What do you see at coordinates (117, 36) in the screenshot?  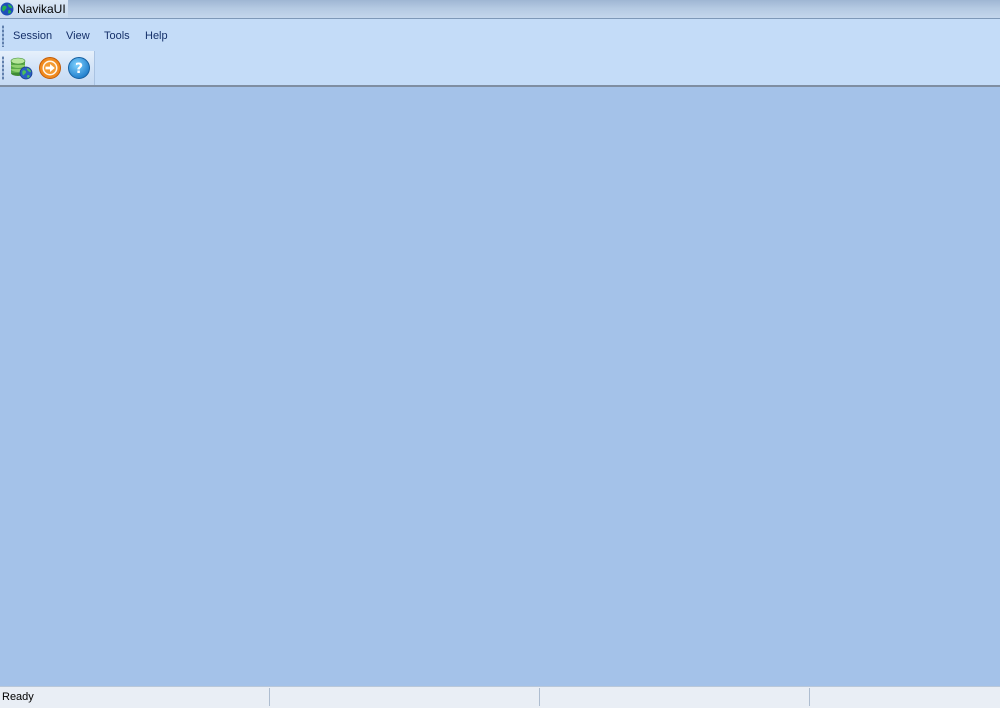 I see `menu-tools: Tools` at bounding box center [117, 36].